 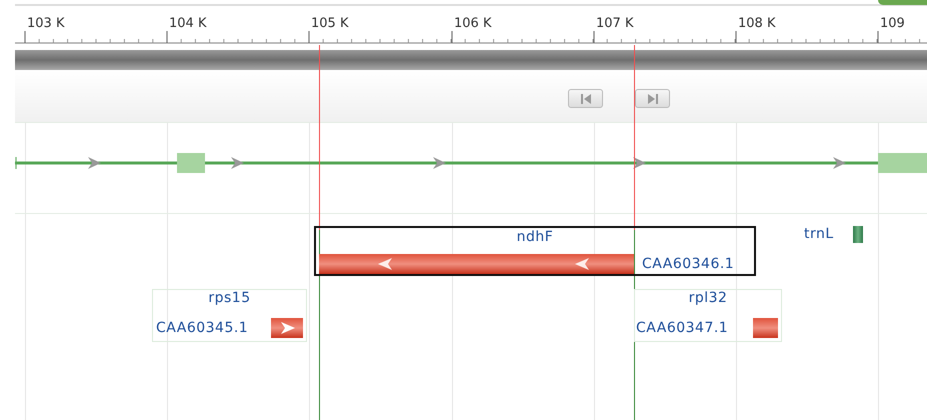 What do you see at coordinates (473, 23) in the screenshot?
I see `tick-label: 106 K` at bounding box center [473, 23].